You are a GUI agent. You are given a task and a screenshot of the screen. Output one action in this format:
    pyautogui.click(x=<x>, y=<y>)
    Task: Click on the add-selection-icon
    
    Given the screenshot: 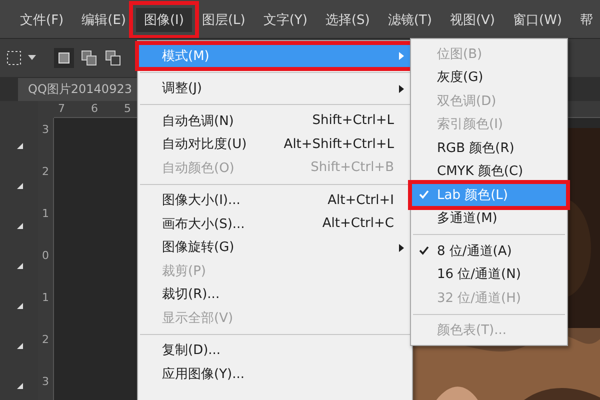 What is the action you would take?
    pyautogui.click(x=89, y=58)
    